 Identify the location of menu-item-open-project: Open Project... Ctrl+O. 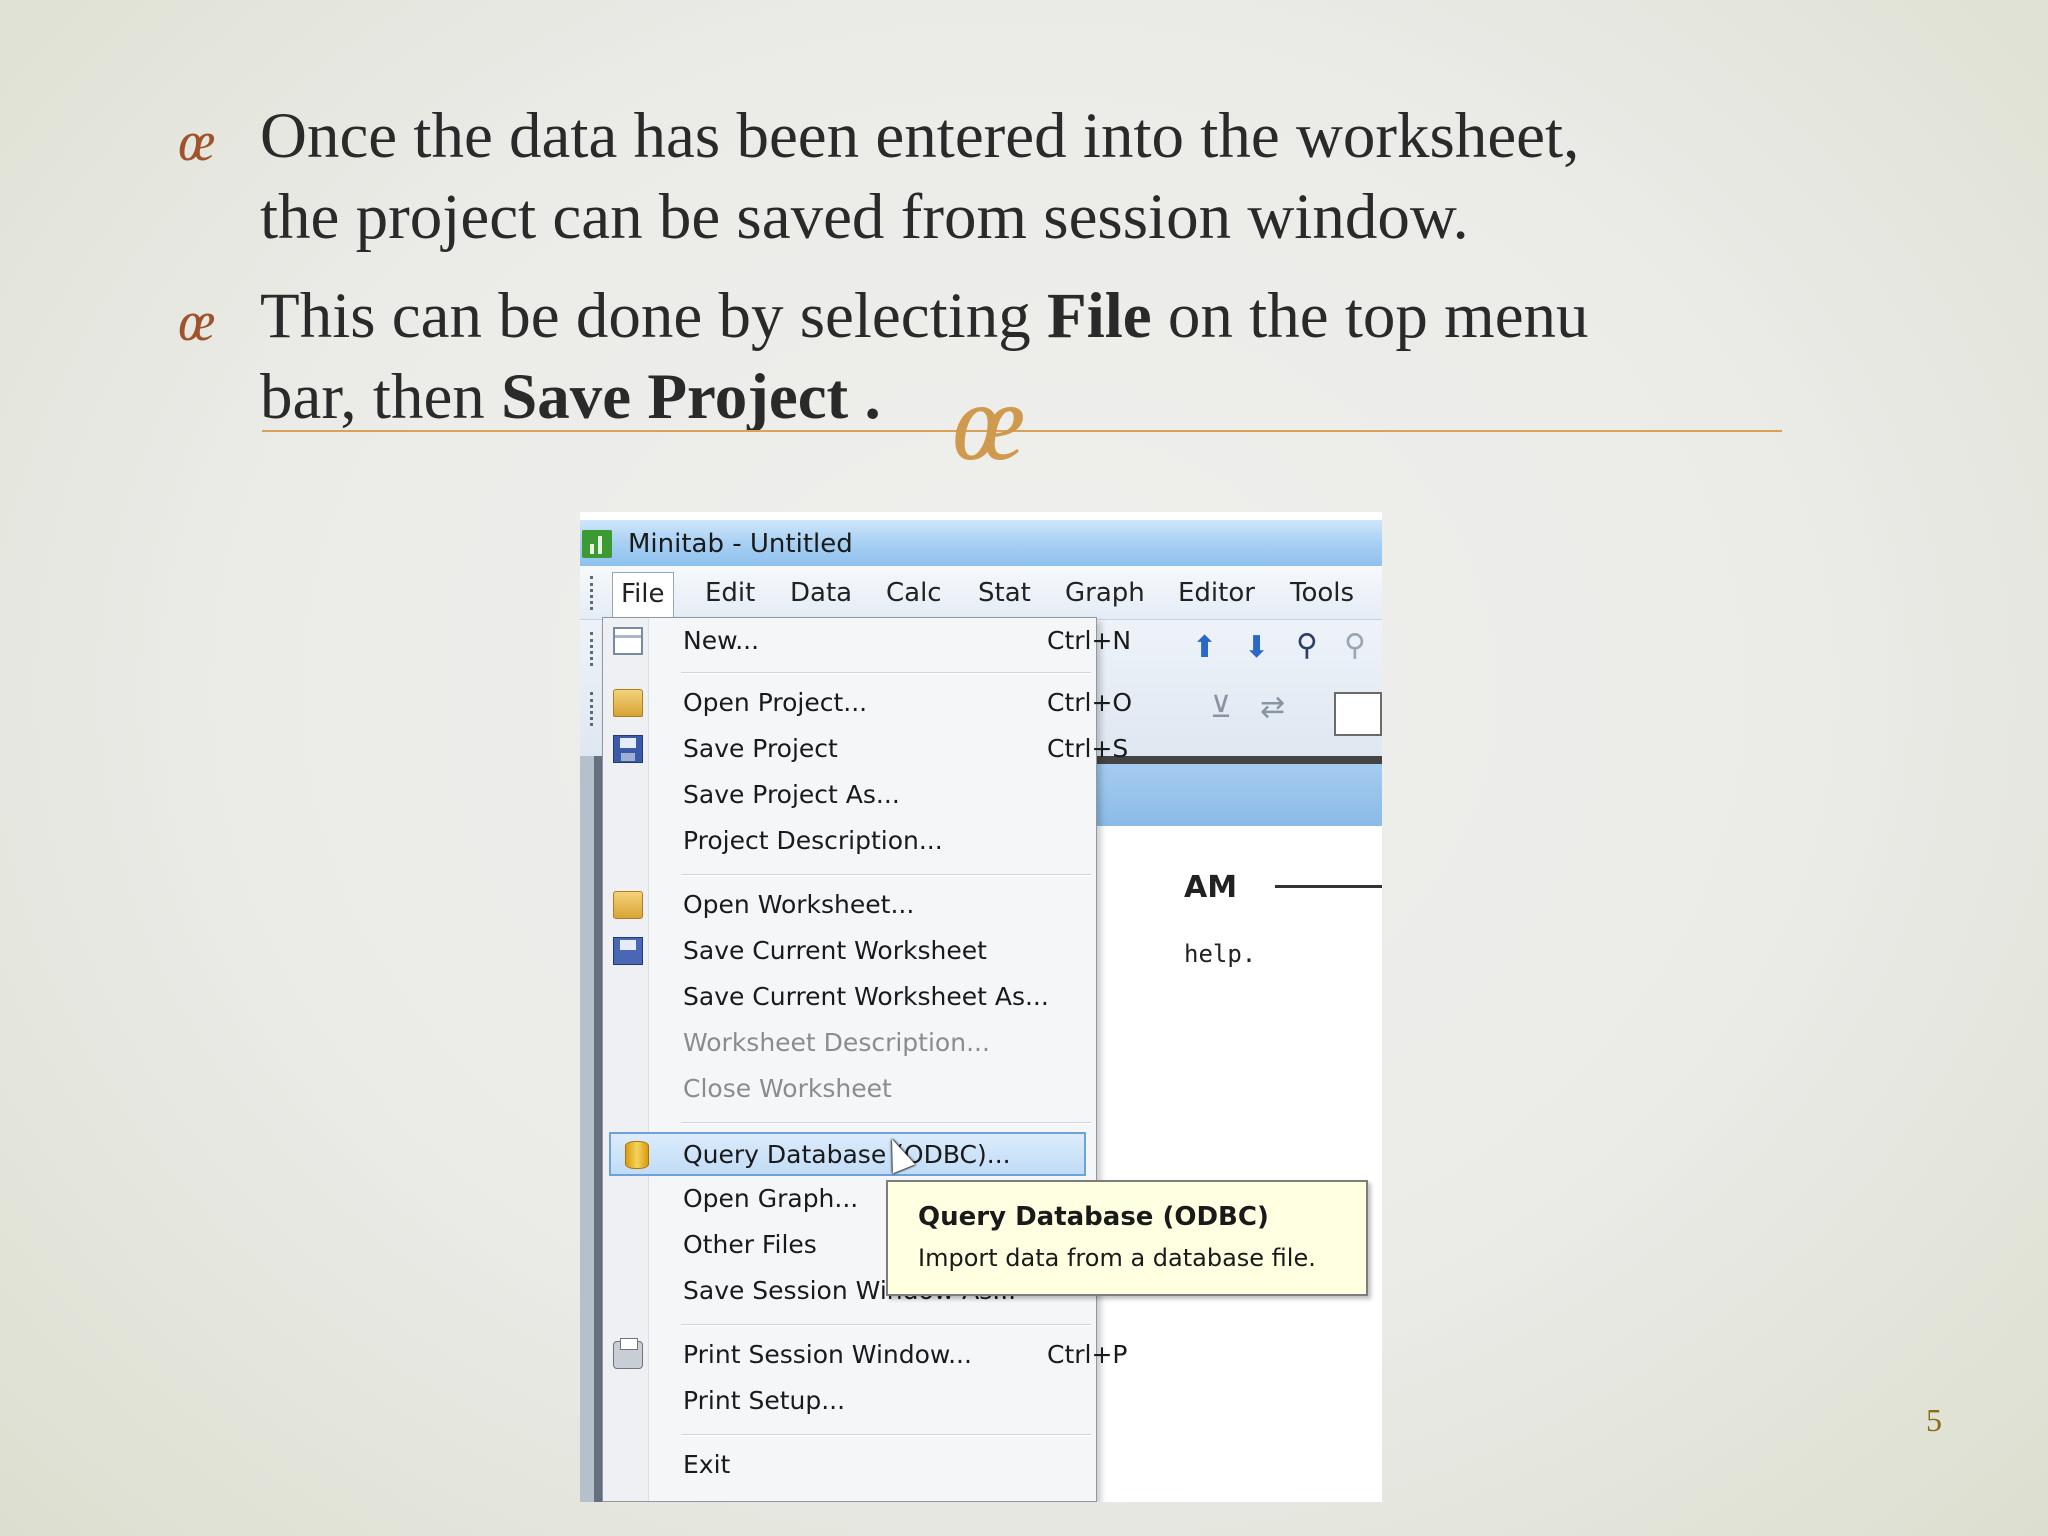
(867, 704).